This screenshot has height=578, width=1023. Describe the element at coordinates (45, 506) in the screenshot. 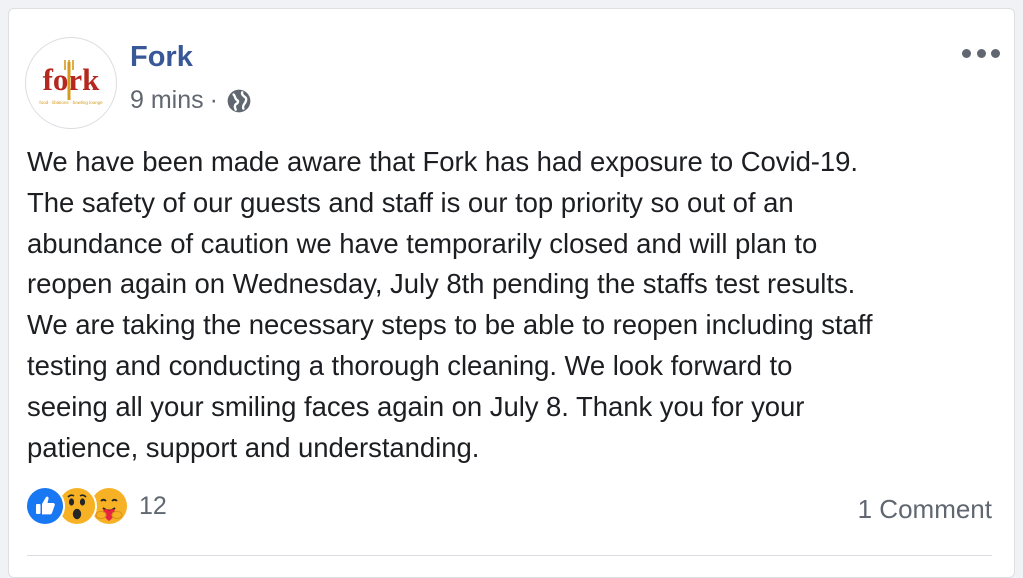

I see `like-icon` at that location.